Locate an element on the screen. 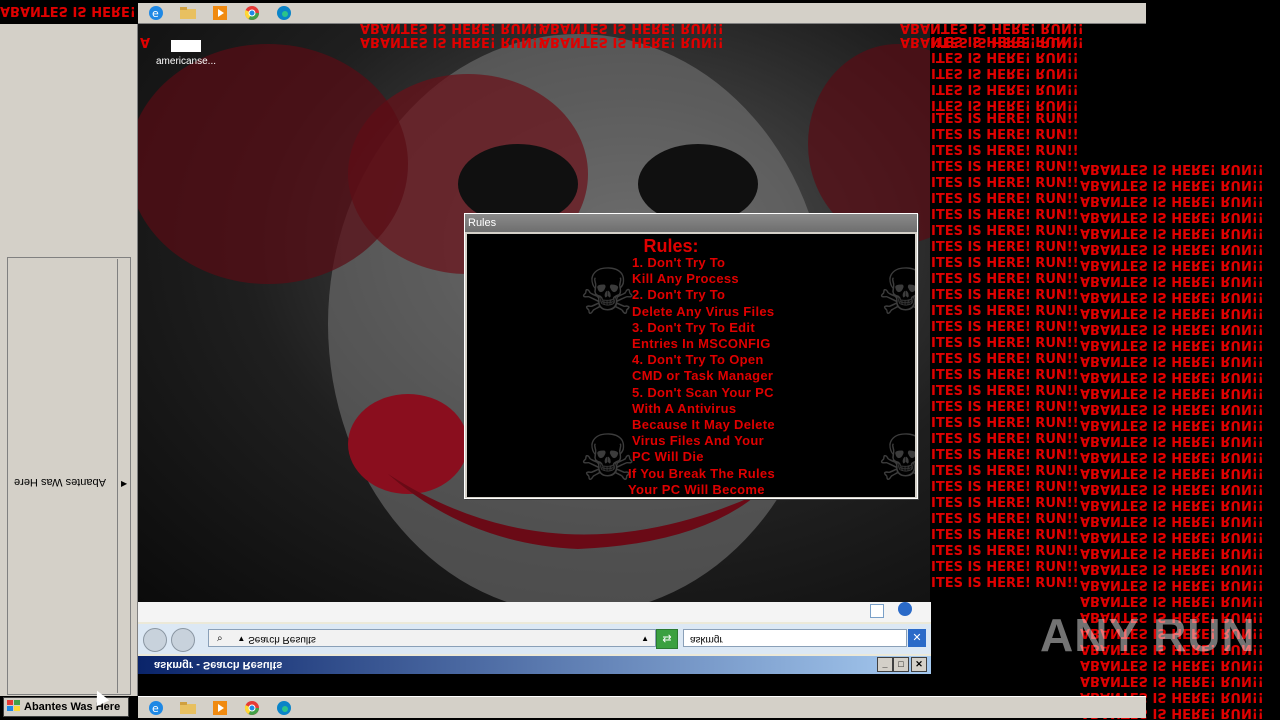 This screenshot has width=1280, height=720. rule-line: 5. Don't Scan Your PC is located at coordinates (703, 392).